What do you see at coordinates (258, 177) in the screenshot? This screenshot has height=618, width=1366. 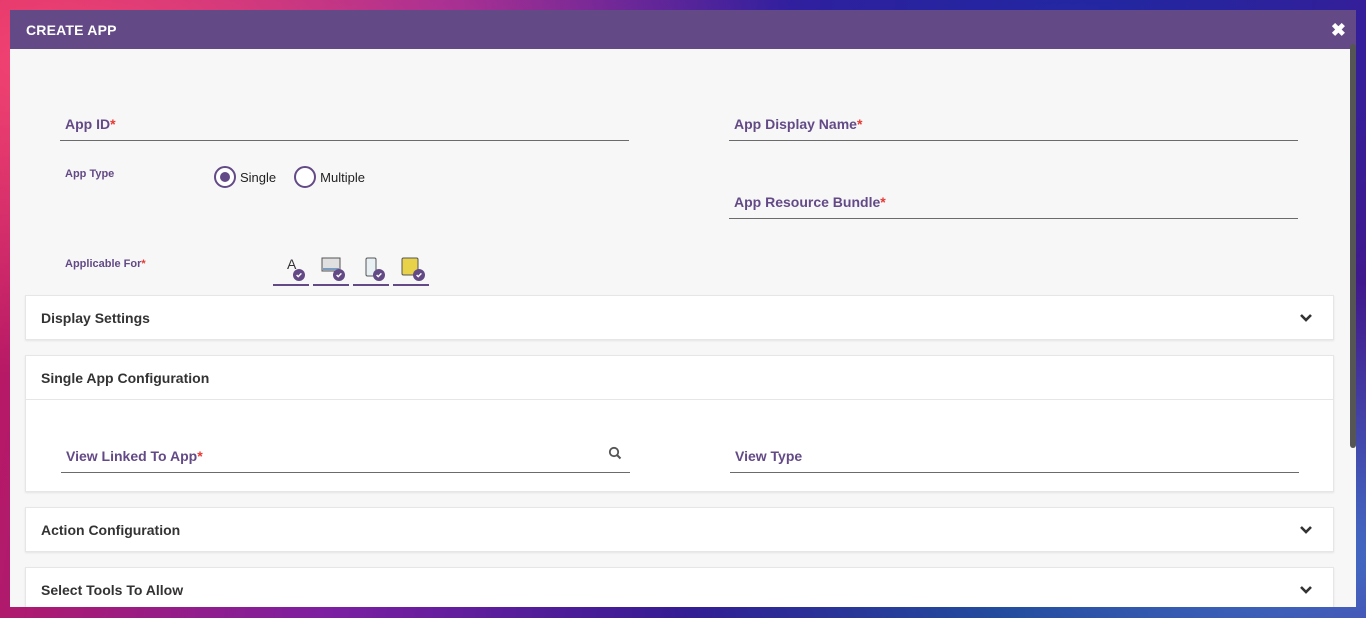 I see `radio-single-label: Single` at bounding box center [258, 177].